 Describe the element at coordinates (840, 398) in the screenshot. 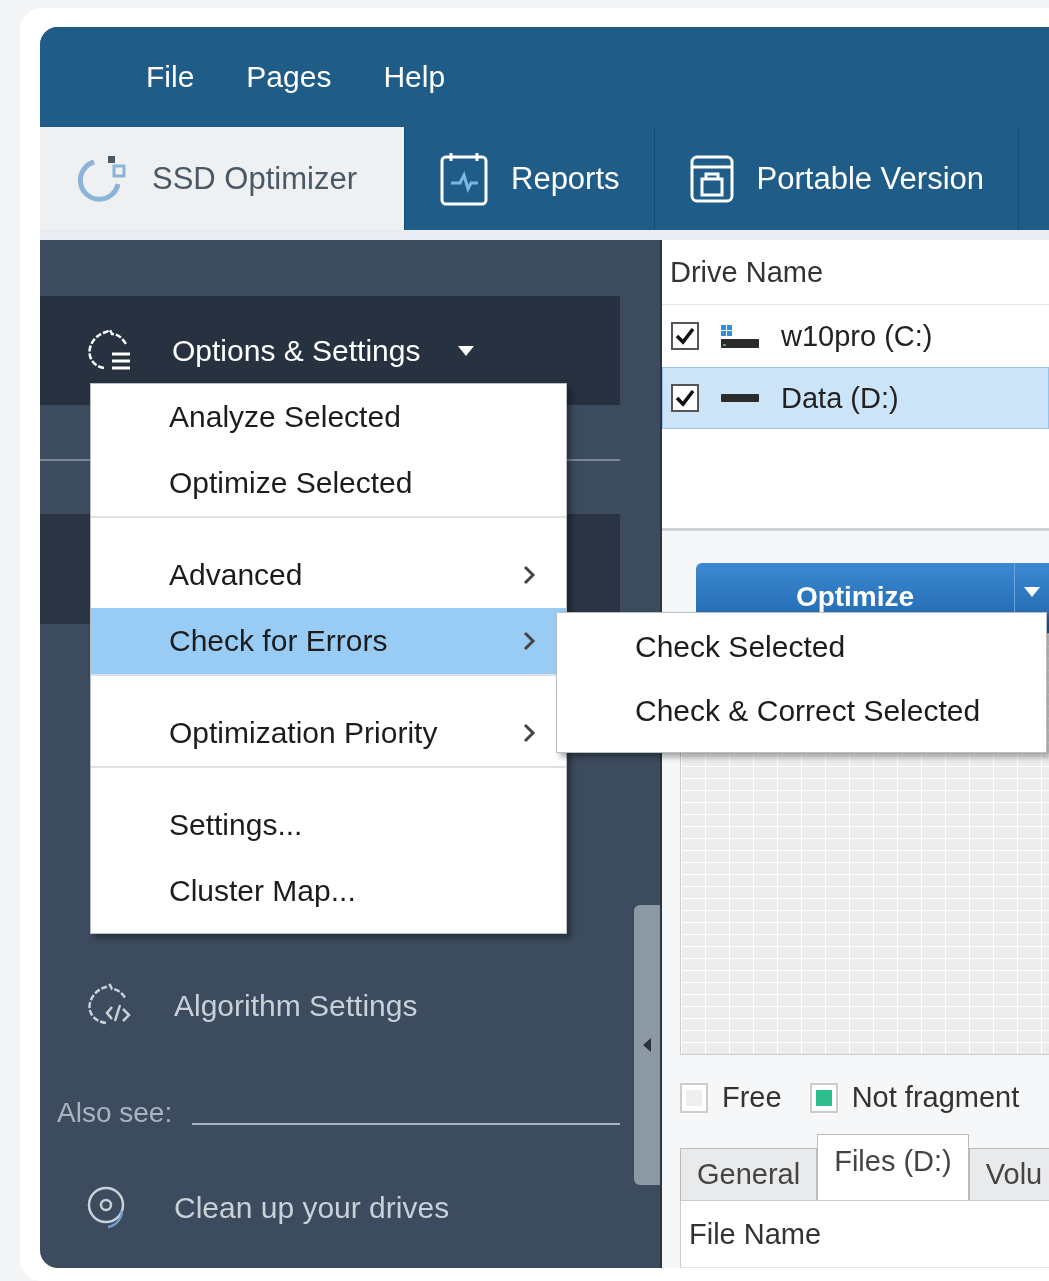

I see `drive-name: Data (D:)` at that location.